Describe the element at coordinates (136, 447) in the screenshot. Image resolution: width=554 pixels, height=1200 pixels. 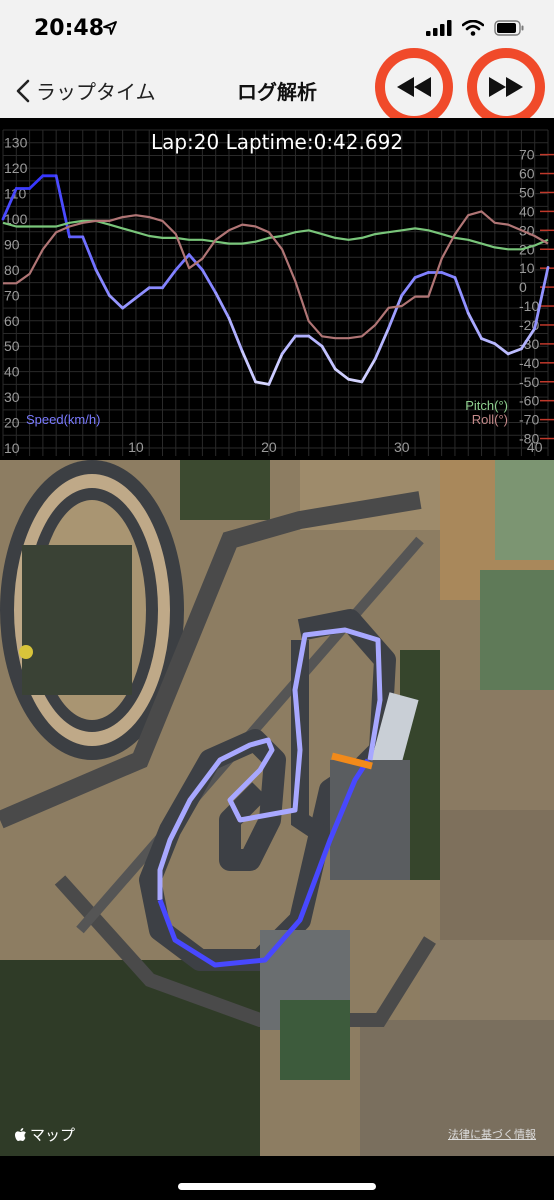
I see `x-axis-tick-label: 10` at that location.